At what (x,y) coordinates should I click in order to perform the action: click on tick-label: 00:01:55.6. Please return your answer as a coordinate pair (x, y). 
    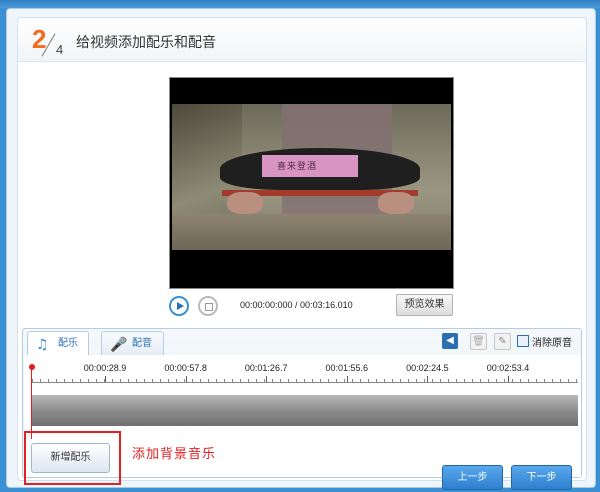
    Looking at the image, I should click on (347, 368).